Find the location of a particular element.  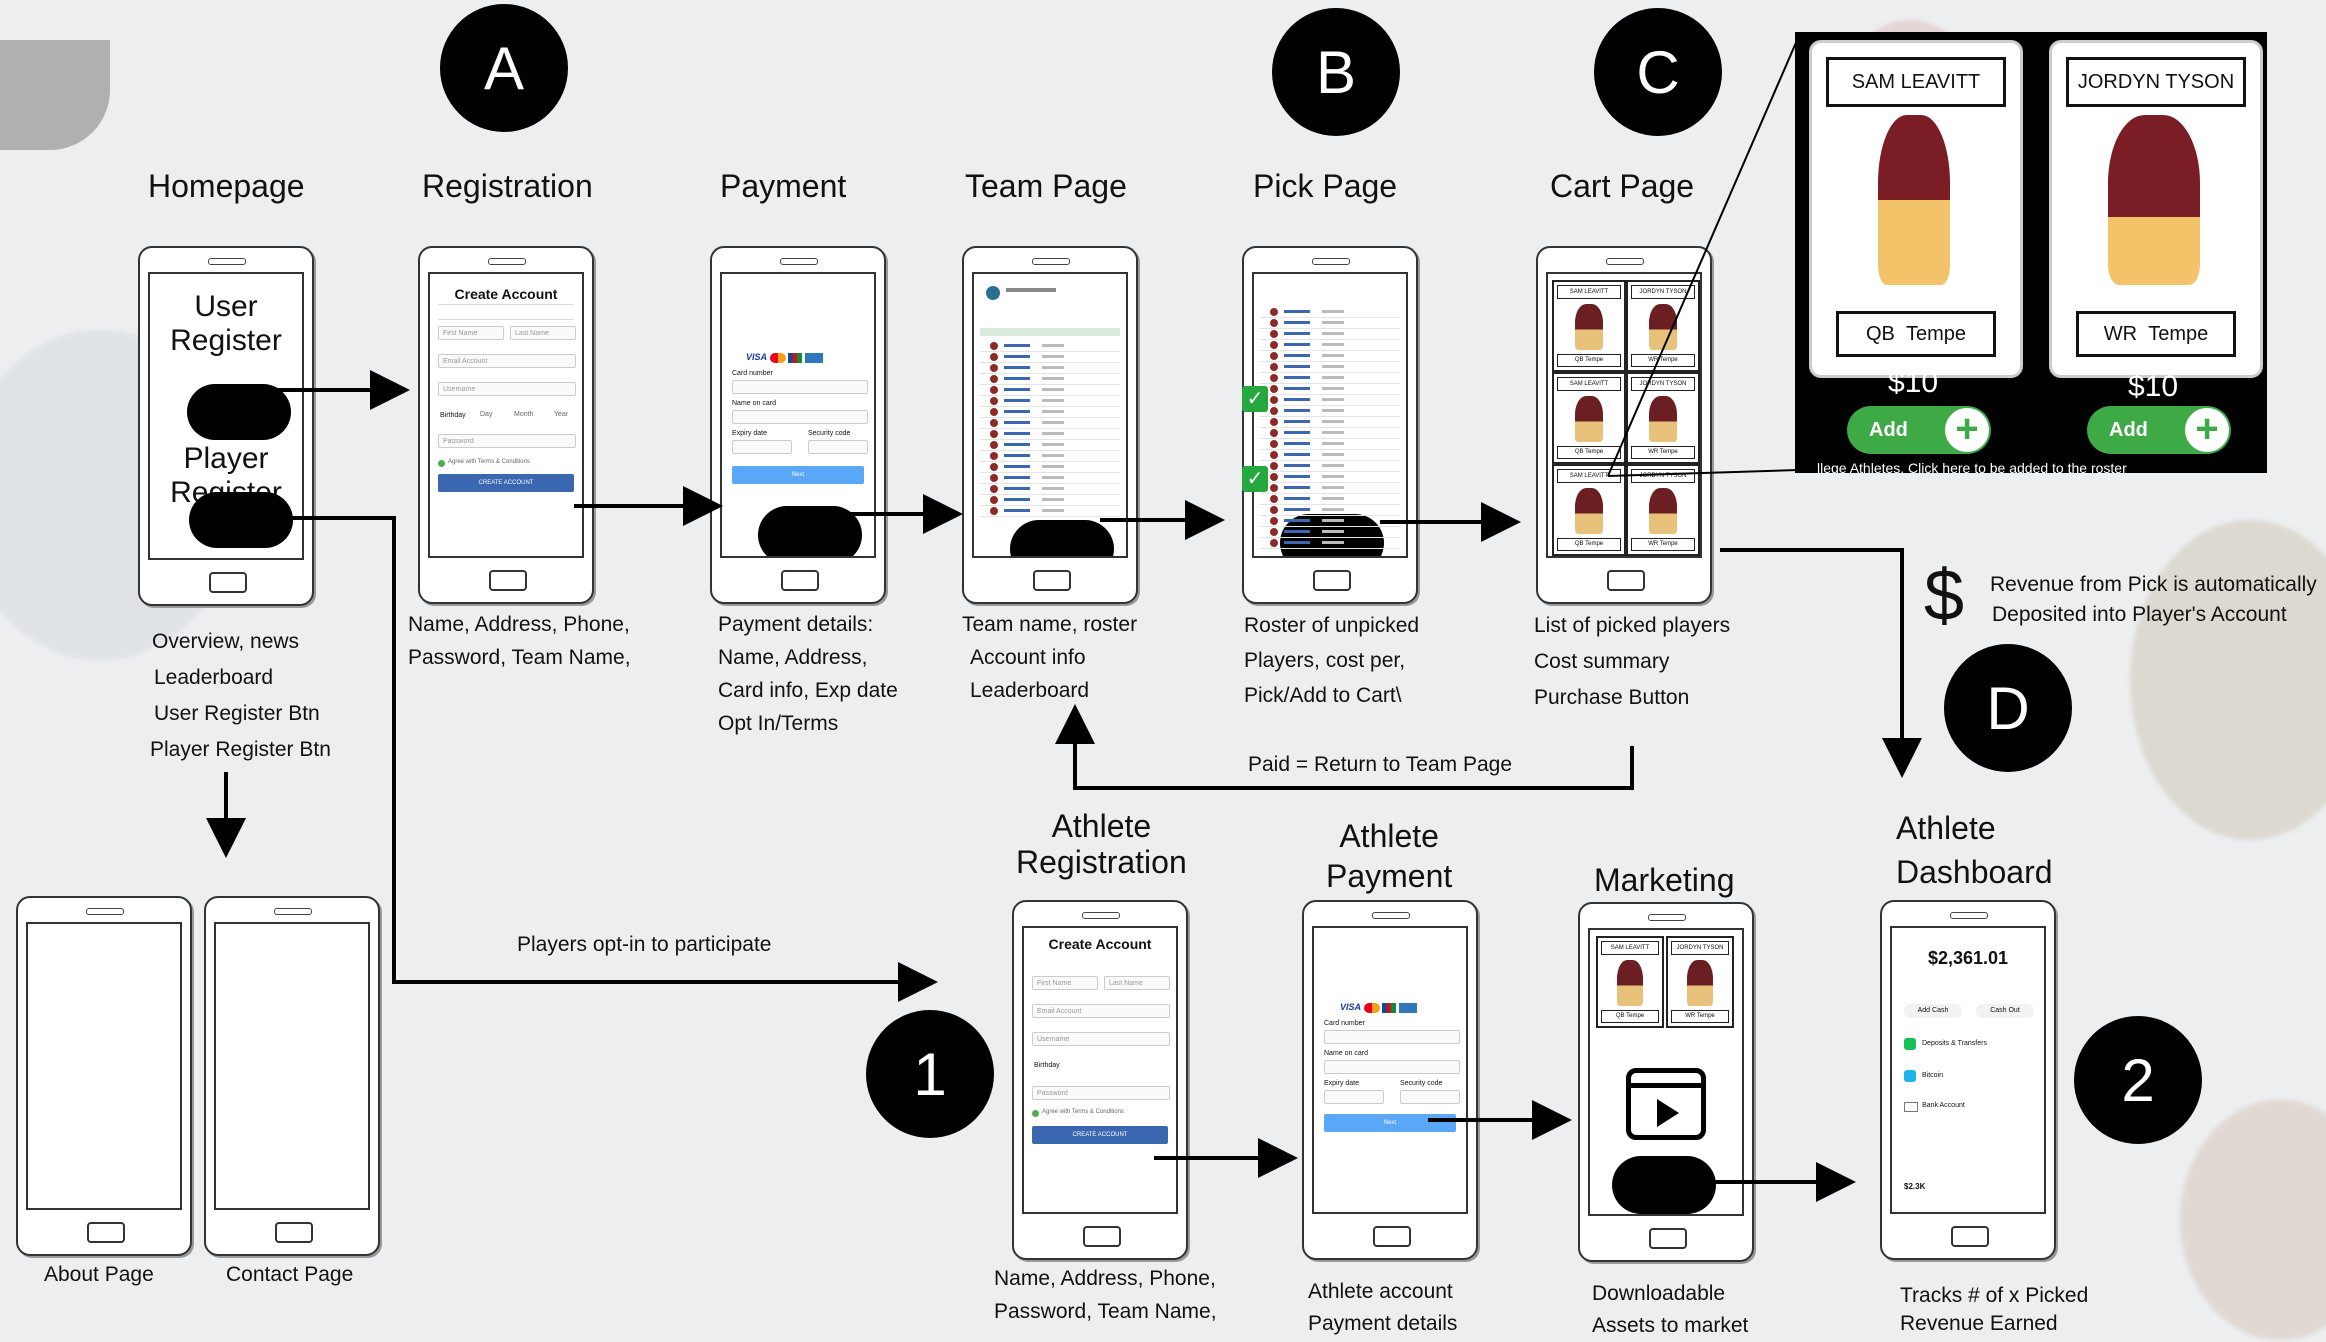

arrow-player-register is located at coordinates (610, 759).